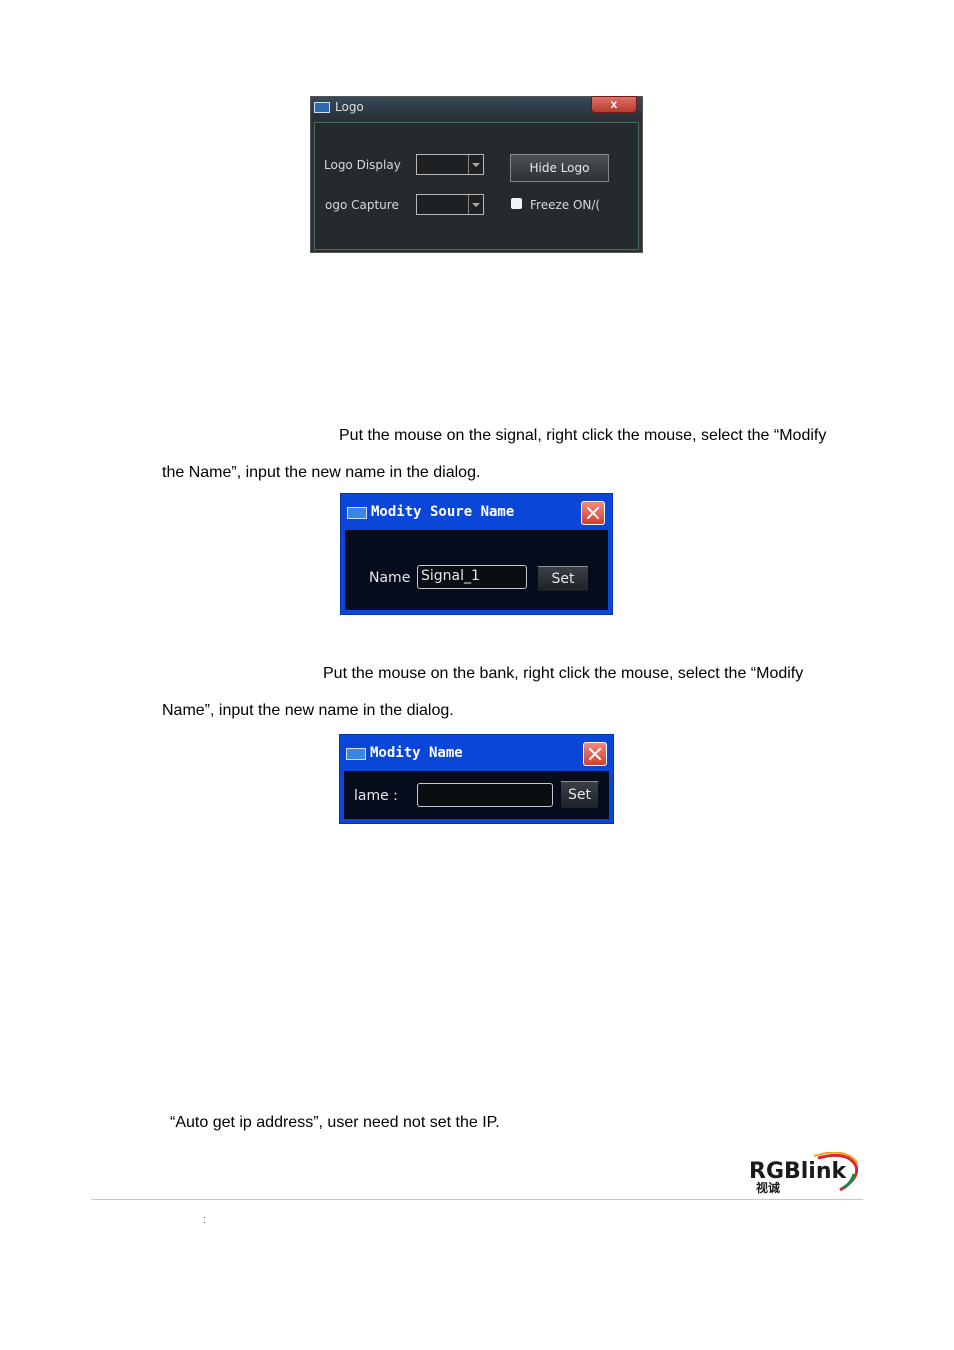 This screenshot has width=954, height=1350. Describe the element at coordinates (362, 165) in the screenshot. I see `logo-display-label: Logo Display` at that location.